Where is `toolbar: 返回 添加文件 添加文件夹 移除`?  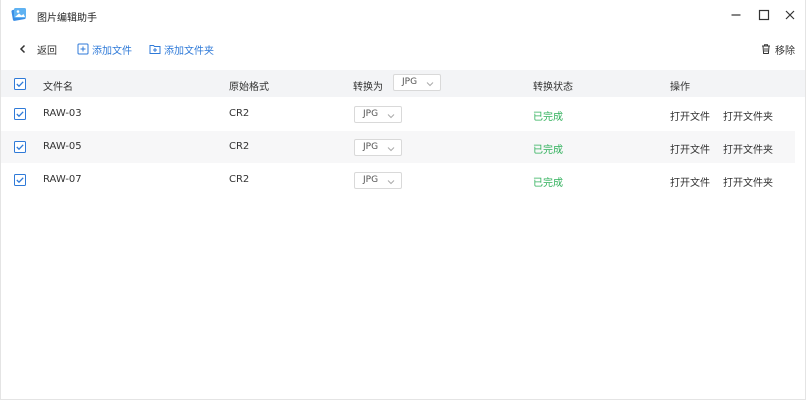
toolbar: 返回 添加文件 添加文件夹 移除 is located at coordinates (403, 49).